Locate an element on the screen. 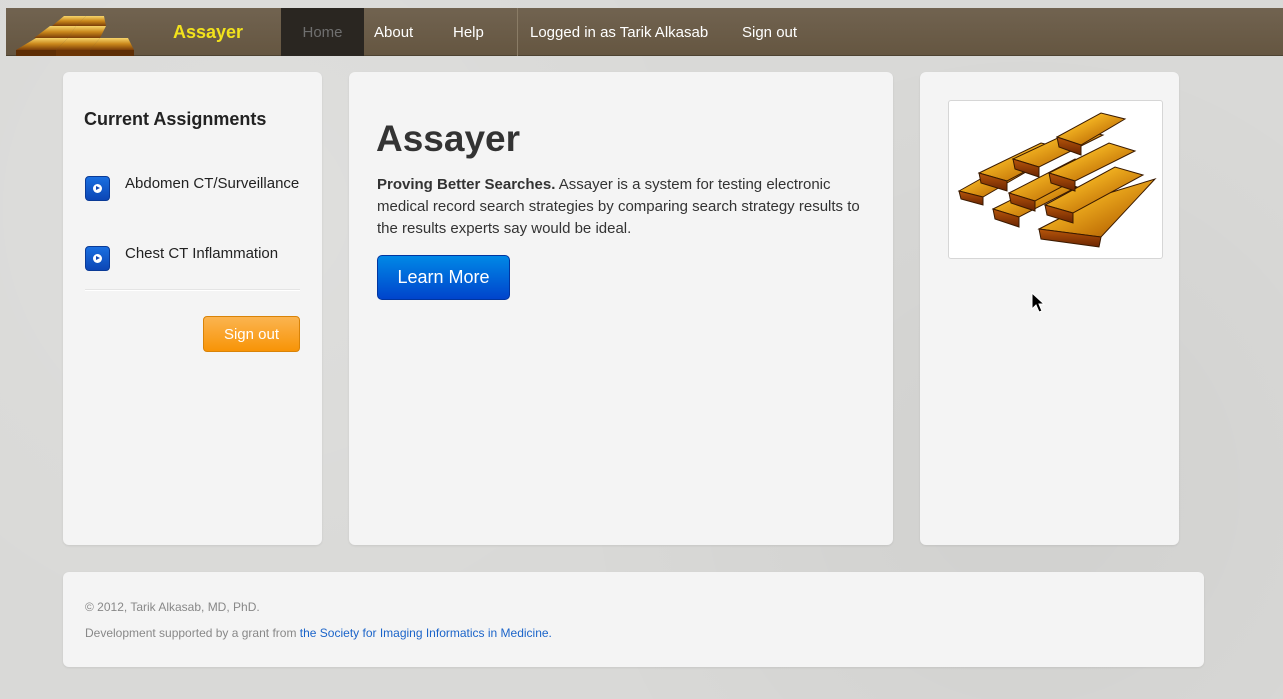 The height and width of the screenshot is (699, 1283). assignment-item: Abdomen CT/Surveillance is located at coordinates (195, 187).